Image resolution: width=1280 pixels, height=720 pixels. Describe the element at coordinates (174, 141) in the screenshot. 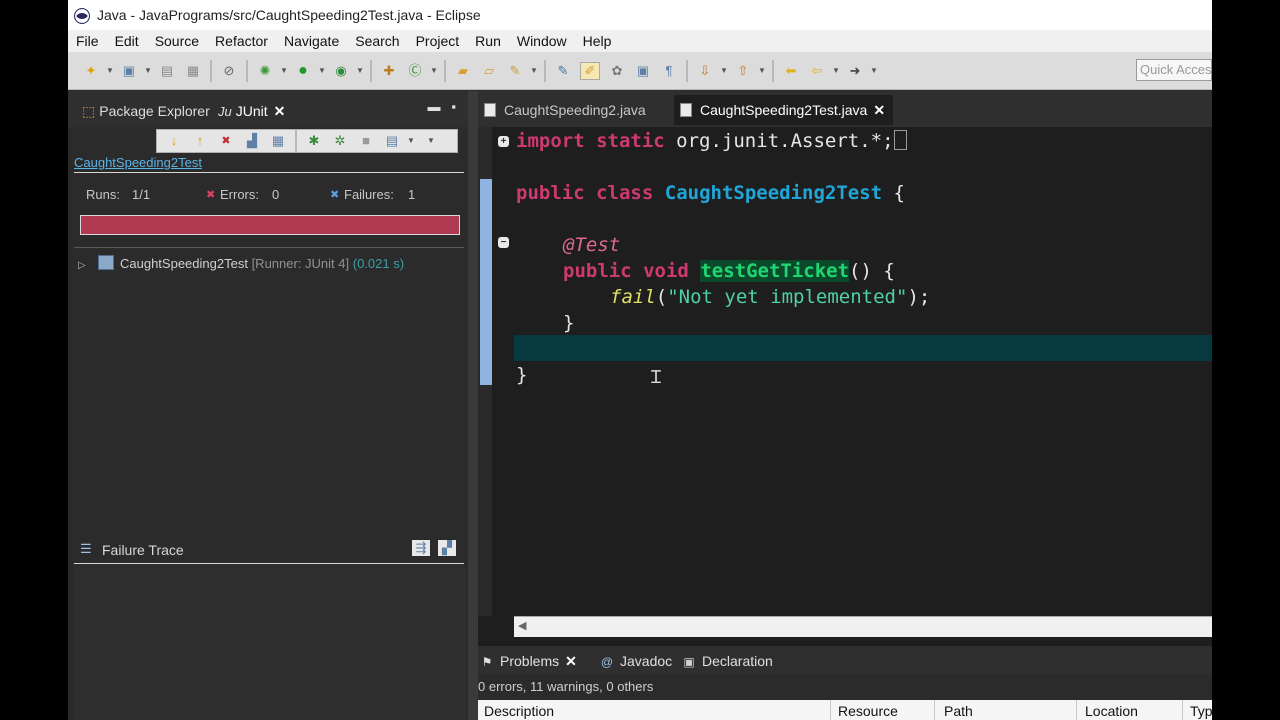

I see `next-failure-icon: ↓` at that location.